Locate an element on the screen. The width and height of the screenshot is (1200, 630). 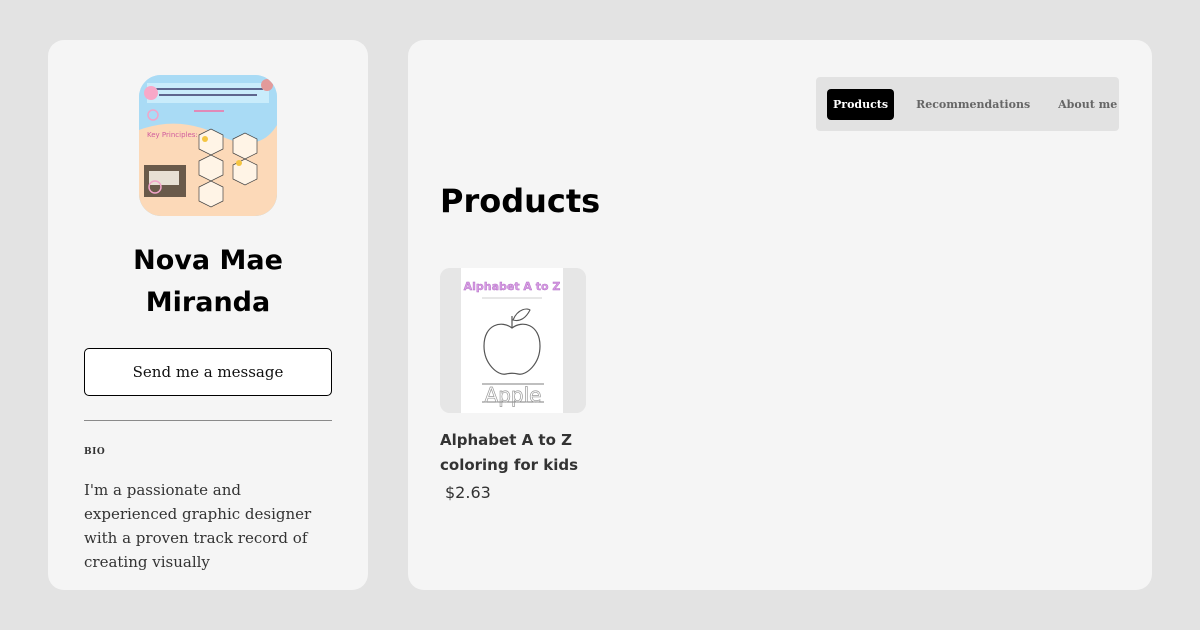
nav-tabs: Products Recommendations About me is located at coordinates (967, 104).